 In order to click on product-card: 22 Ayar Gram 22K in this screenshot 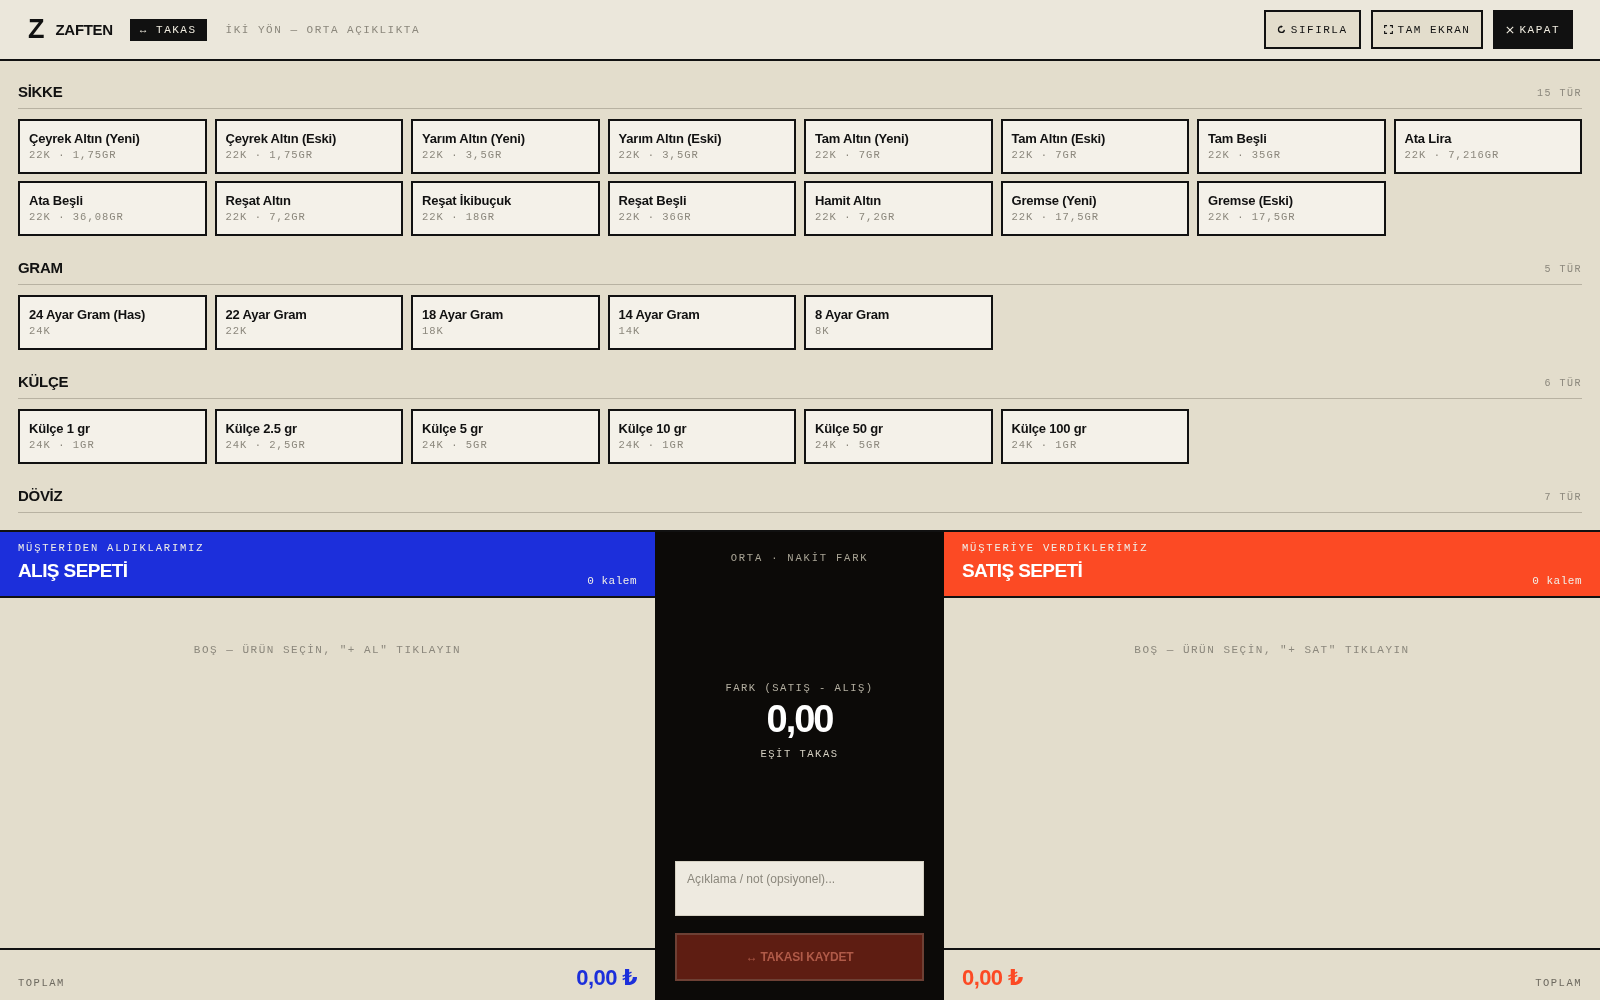, I will do `click(308, 322)`.